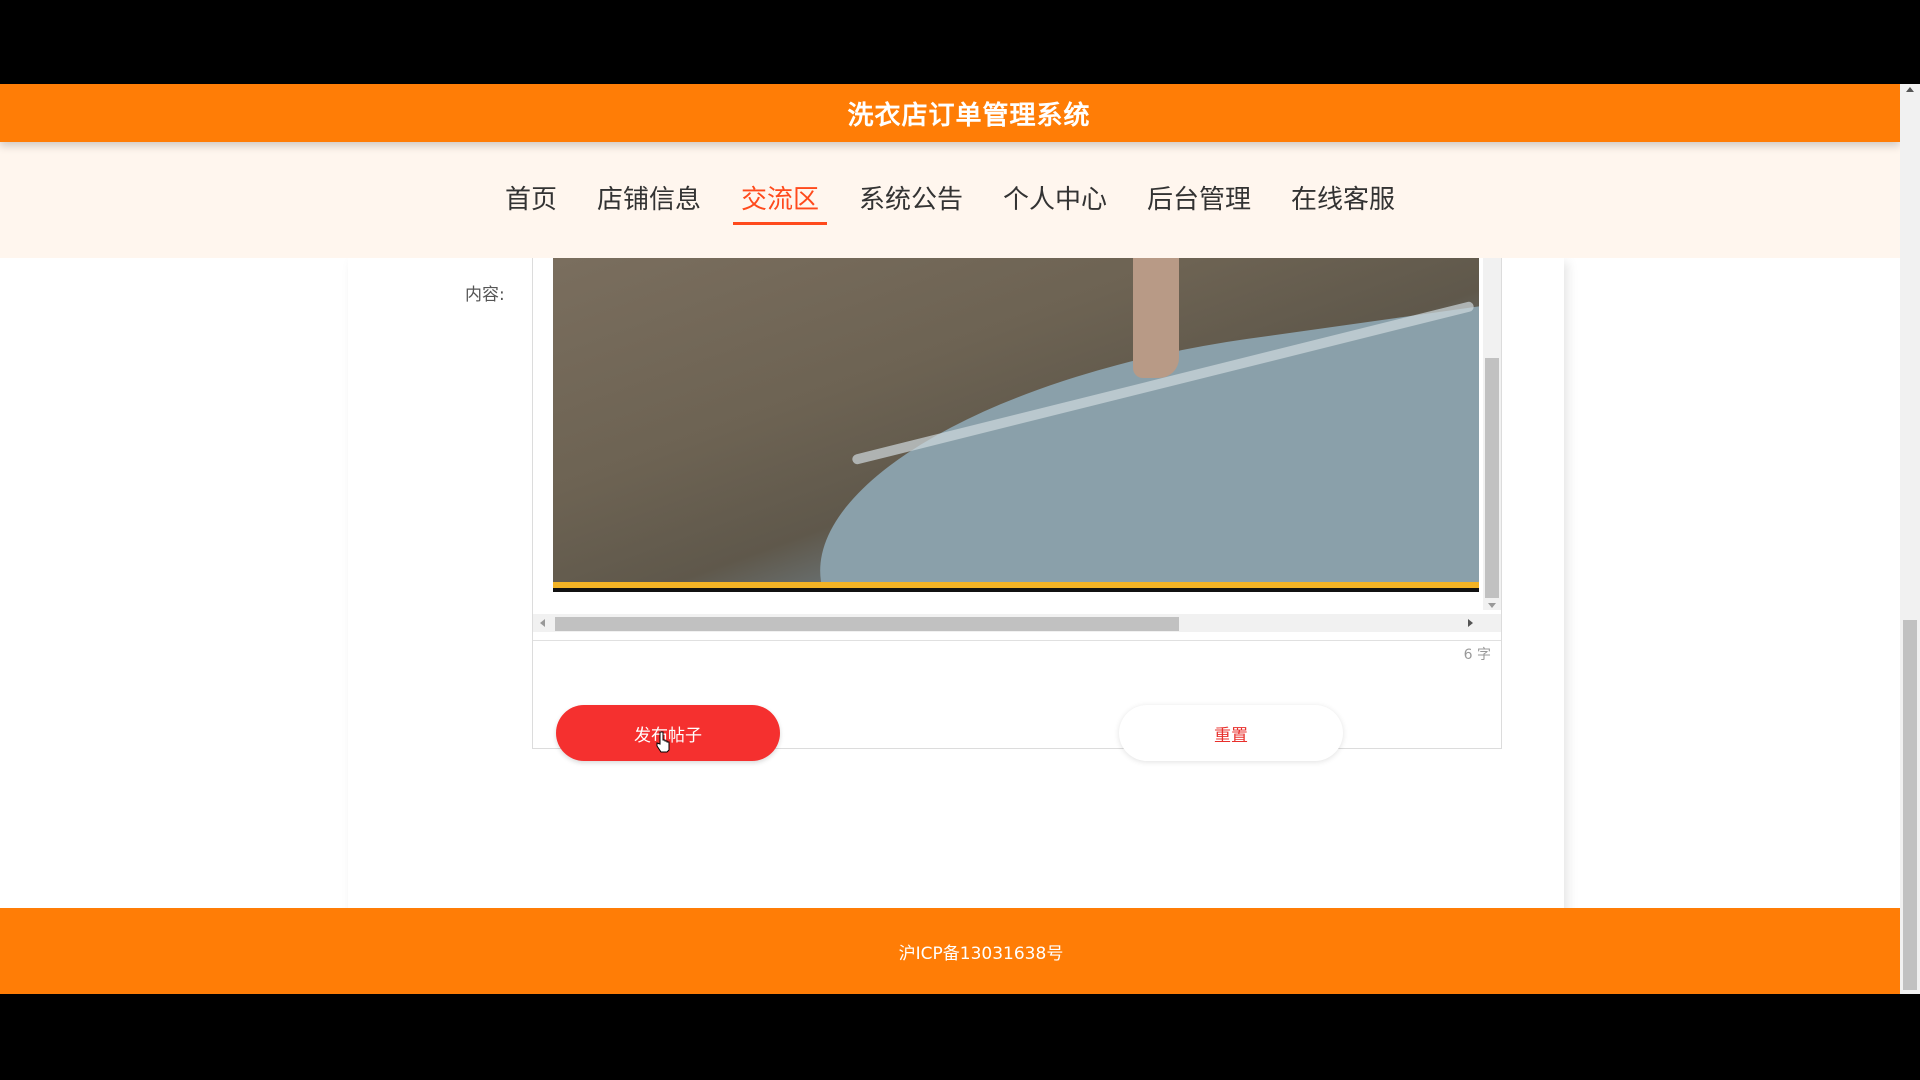 This screenshot has height=1080, width=1920. I want to click on main-nav: 首页 店铺信息 交流区 系统公告 个人中心 后台管理 在线客服, so click(950, 200).